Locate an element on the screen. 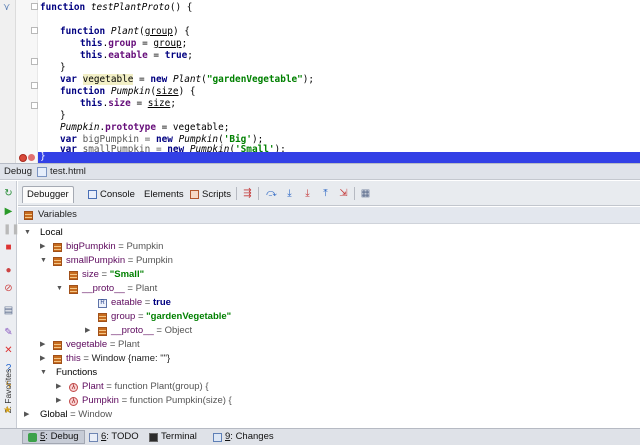 The image size is (640, 445). tab-scripts: Scripts is located at coordinates (210, 194).